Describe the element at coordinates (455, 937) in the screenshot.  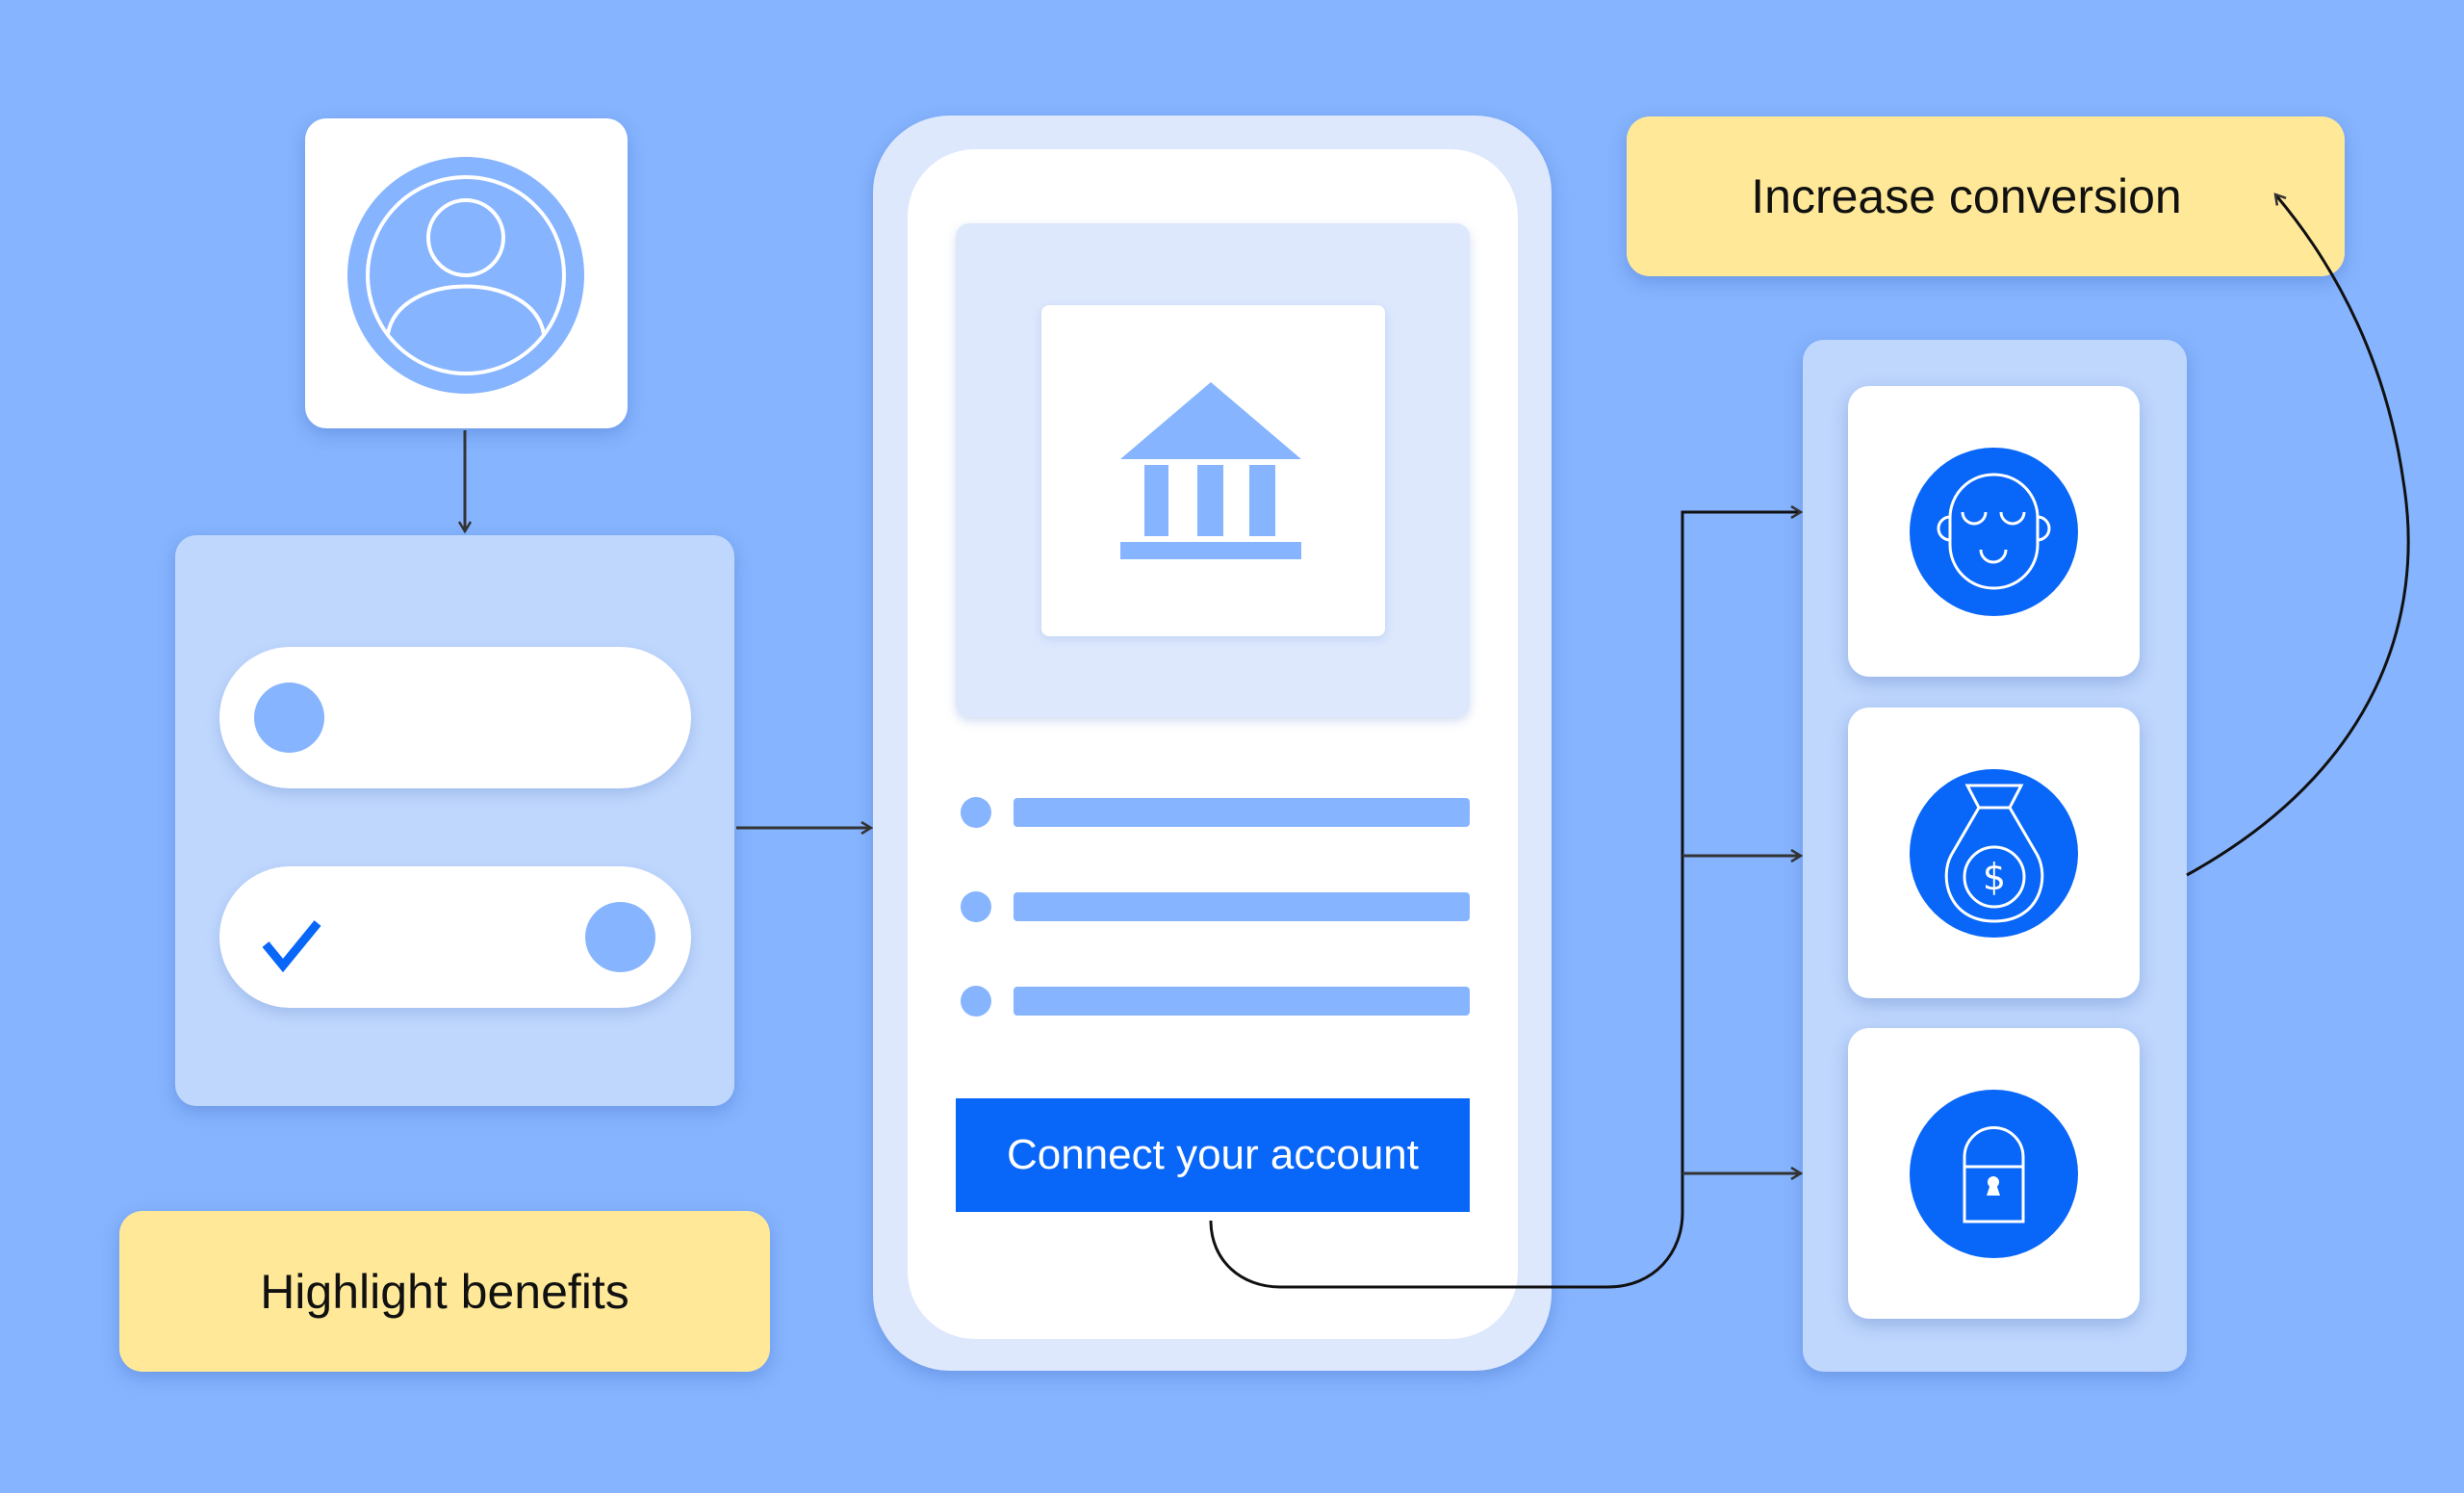
I see `toggle-on` at that location.